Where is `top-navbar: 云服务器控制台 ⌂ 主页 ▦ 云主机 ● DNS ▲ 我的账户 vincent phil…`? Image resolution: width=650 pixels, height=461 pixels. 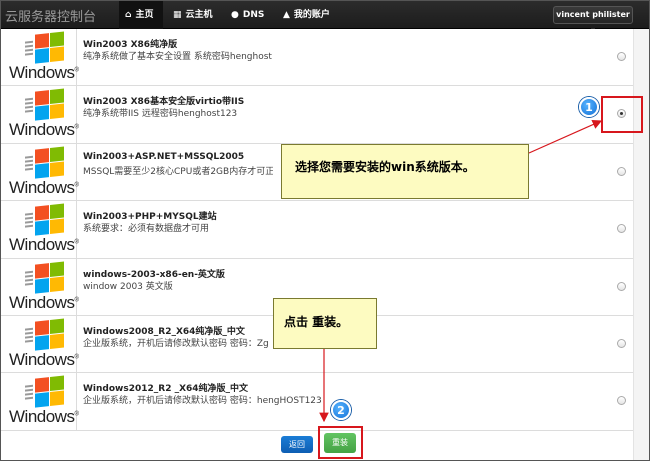
top-navbar: 云服务器控制台 ⌂ 主页 ▦ 云主机 ● DNS ▲ 我的账户 vincent phil… is located at coordinates (325, 18).